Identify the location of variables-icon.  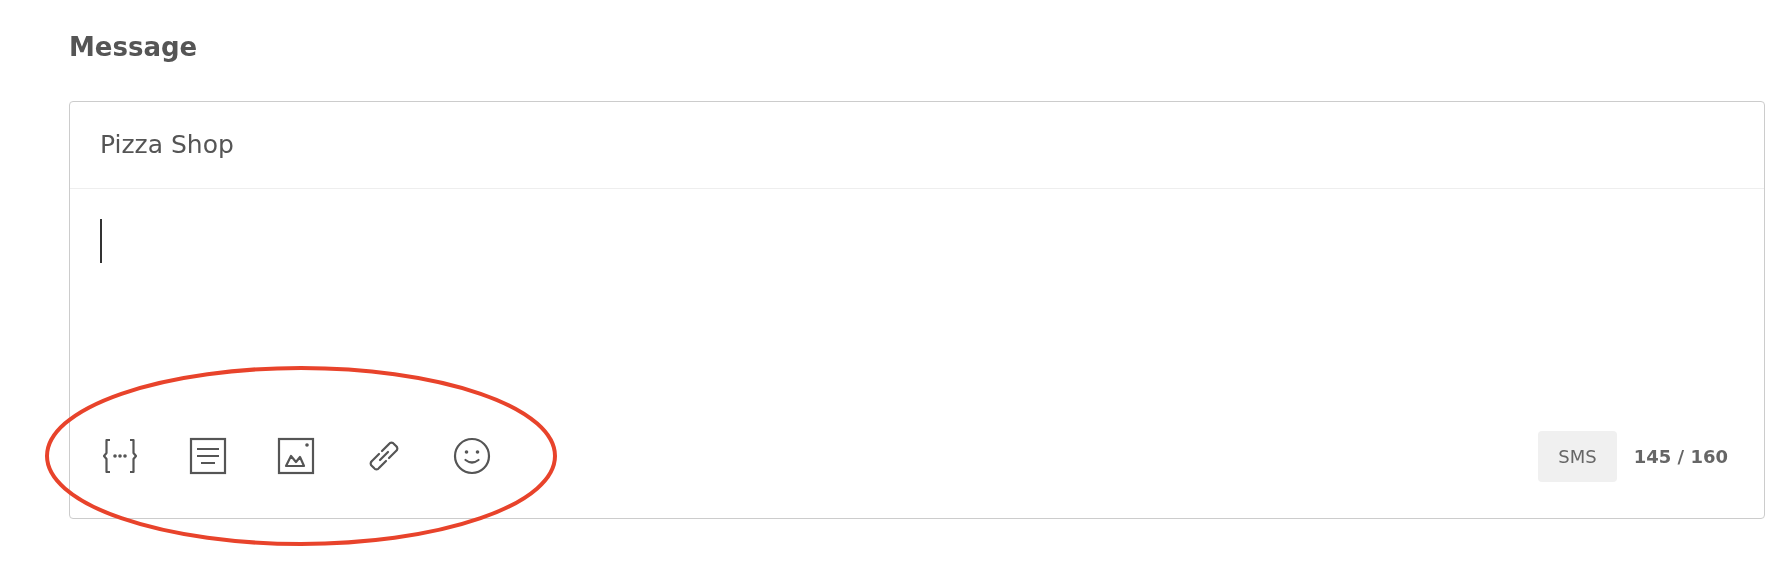
(120, 456).